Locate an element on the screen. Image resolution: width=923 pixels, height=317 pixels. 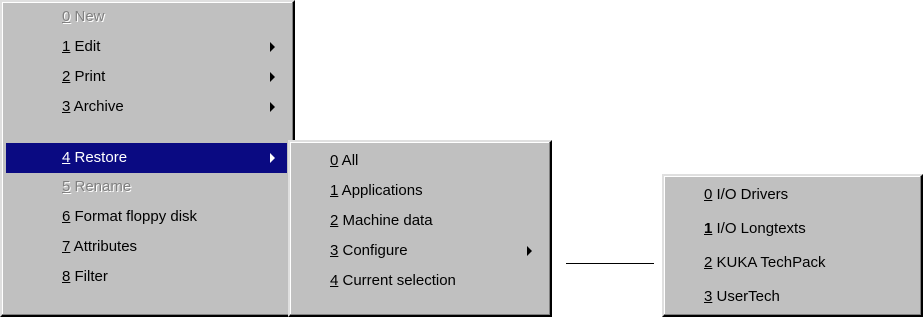
callout-connector-line is located at coordinates (610, 263).